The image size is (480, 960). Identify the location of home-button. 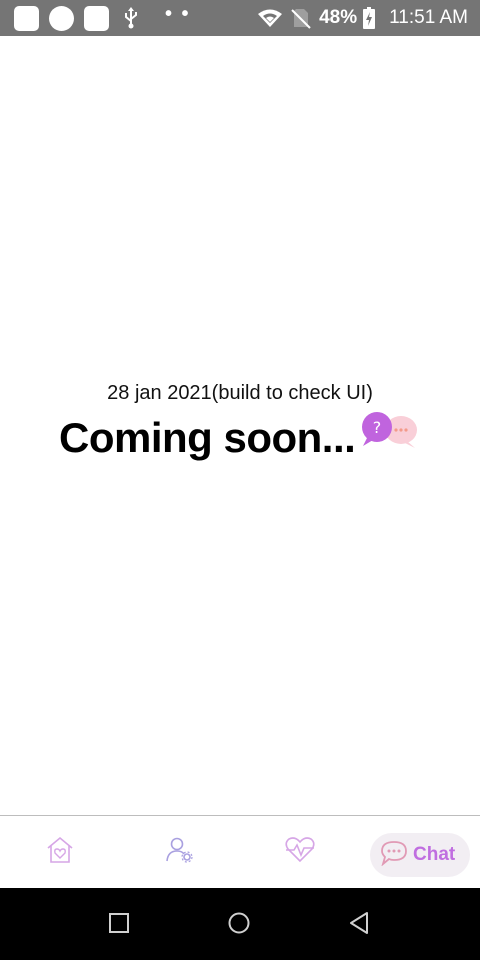
(239, 925).